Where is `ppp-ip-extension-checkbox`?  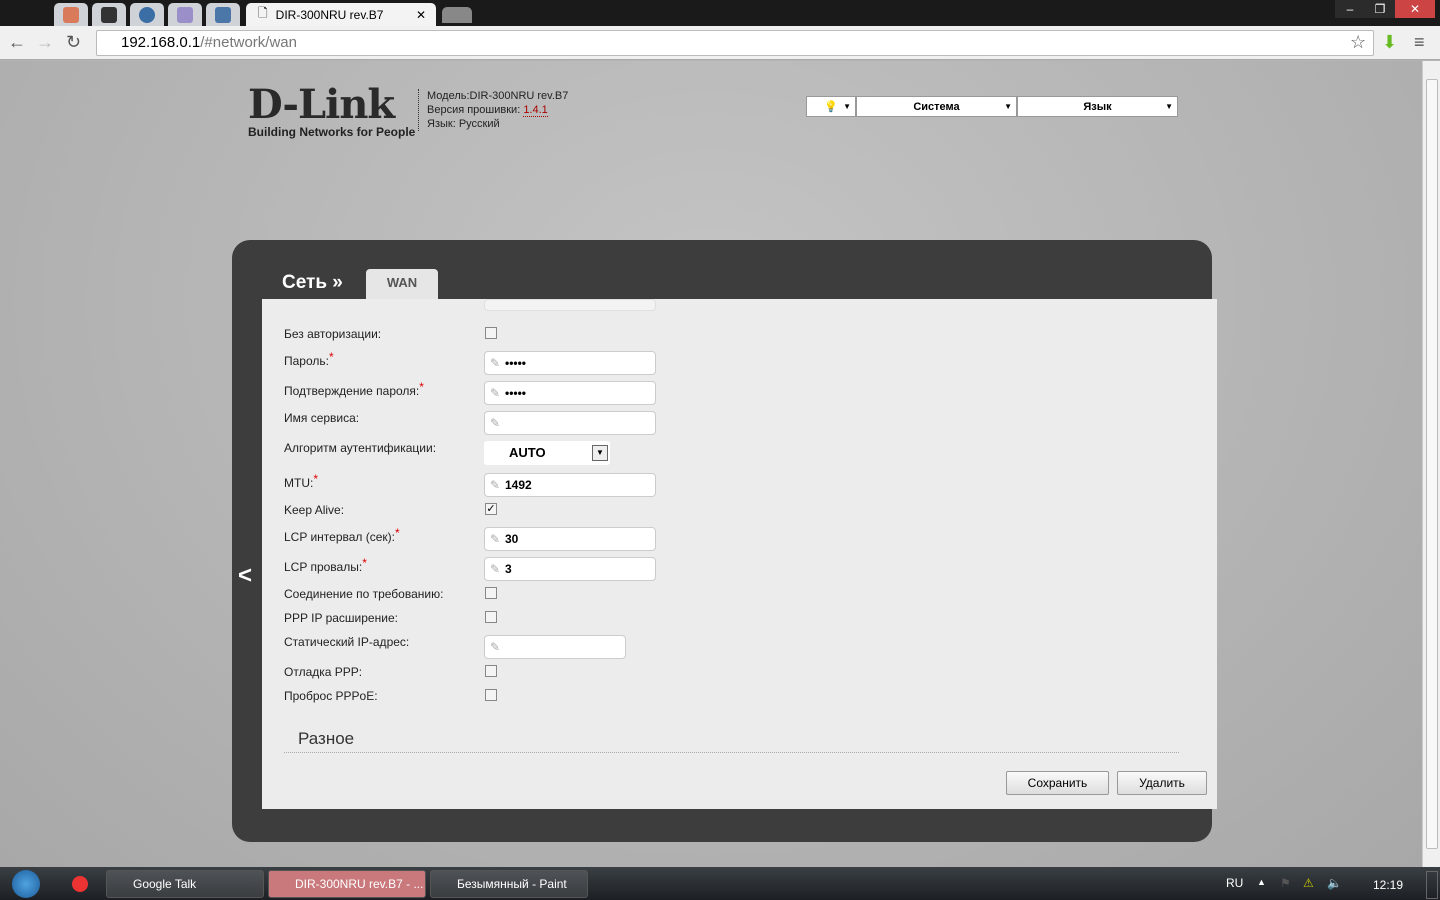 ppp-ip-extension-checkbox is located at coordinates (491, 617).